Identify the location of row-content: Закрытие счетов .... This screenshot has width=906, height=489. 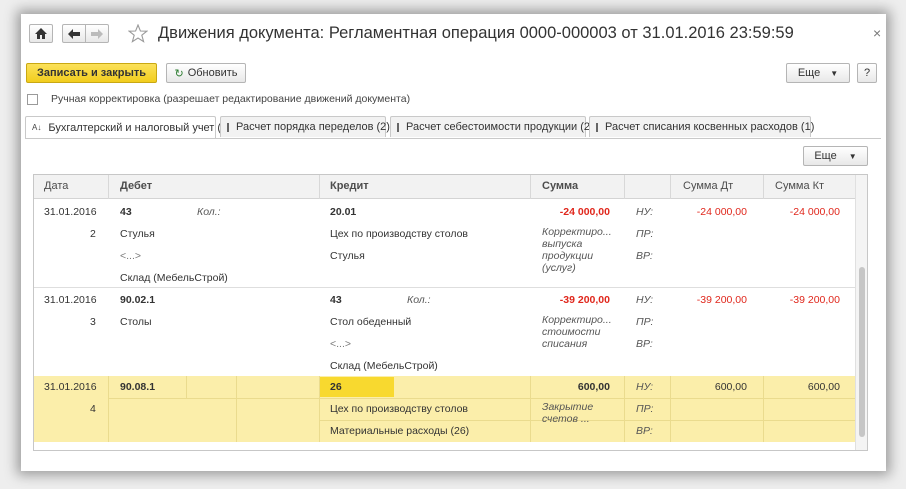
(568, 413).